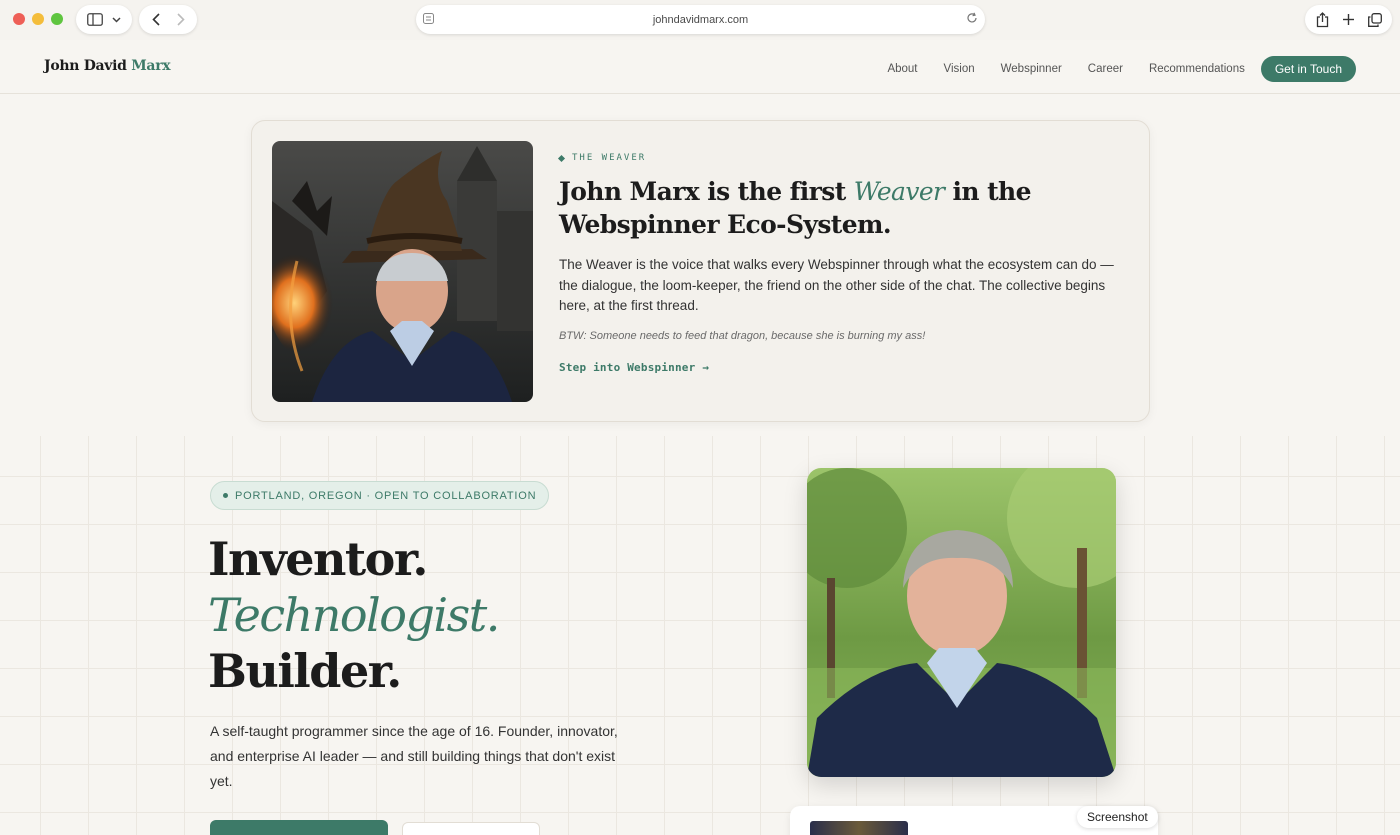  I want to click on site-logo: John David Marx, so click(107, 66).